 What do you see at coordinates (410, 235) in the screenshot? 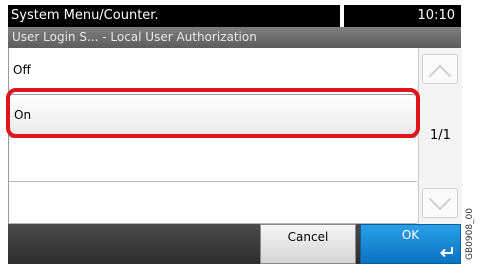
I see `ok-button-label: OK` at bounding box center [410, 235].